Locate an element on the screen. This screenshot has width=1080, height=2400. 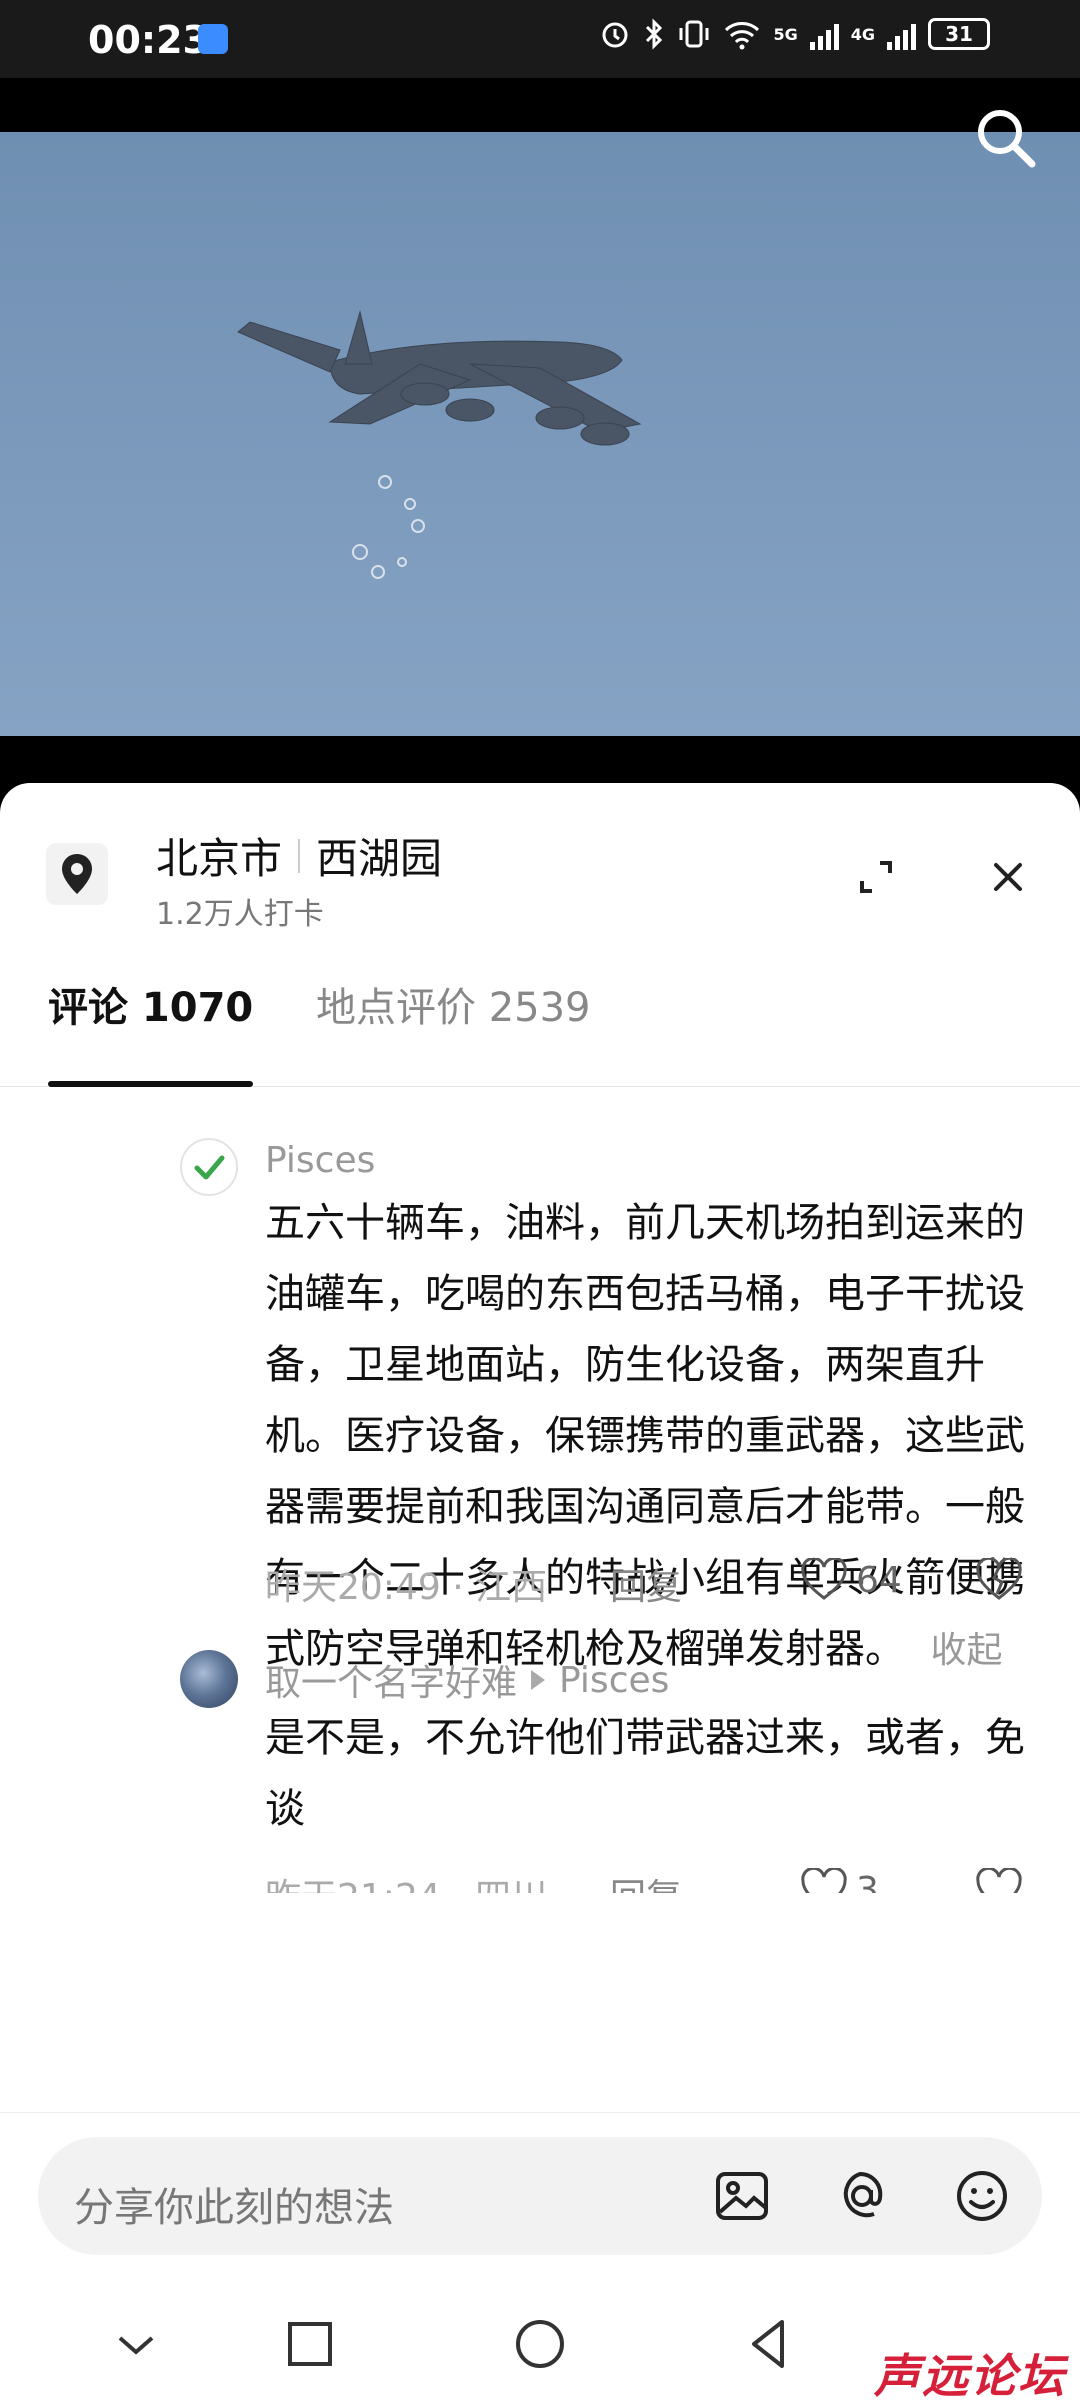
comment-time-region: 昨天21:24 · 四川 is located at coordinates (406, 1880).